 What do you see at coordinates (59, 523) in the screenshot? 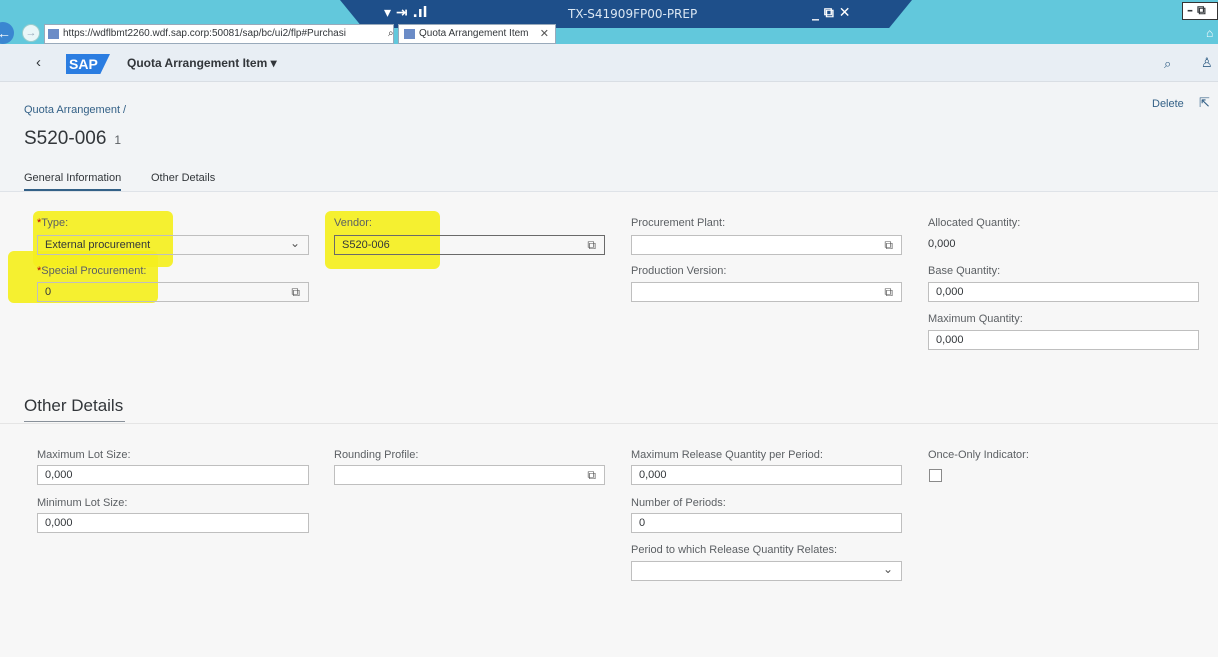
I see `min-lot-size-value: 0,000` at bounding box center [59, 523].